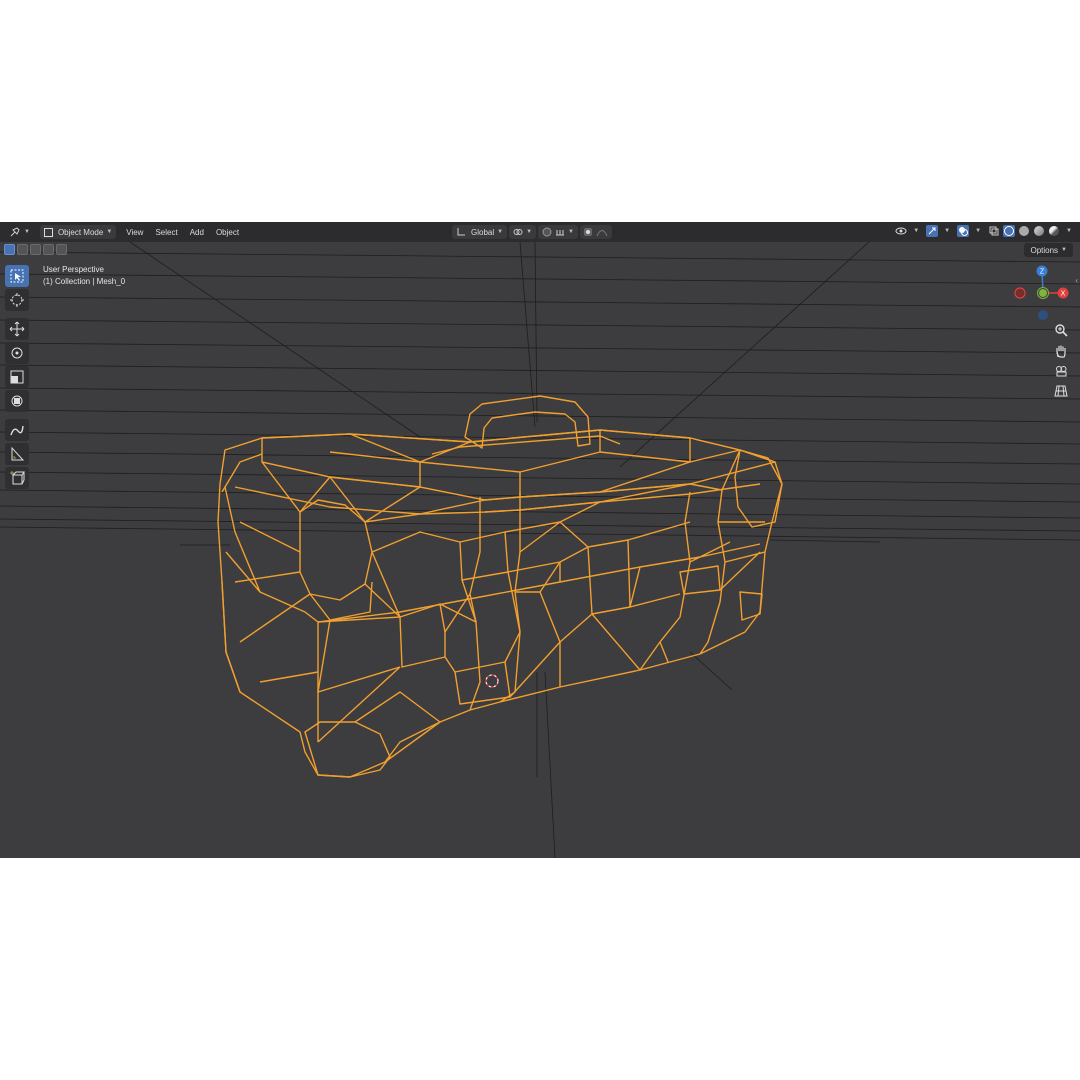 The image size is (1080, 1080). Describe the element at coordinates (602, 233) in the screenshot. I see `falloff-icon` at that location.